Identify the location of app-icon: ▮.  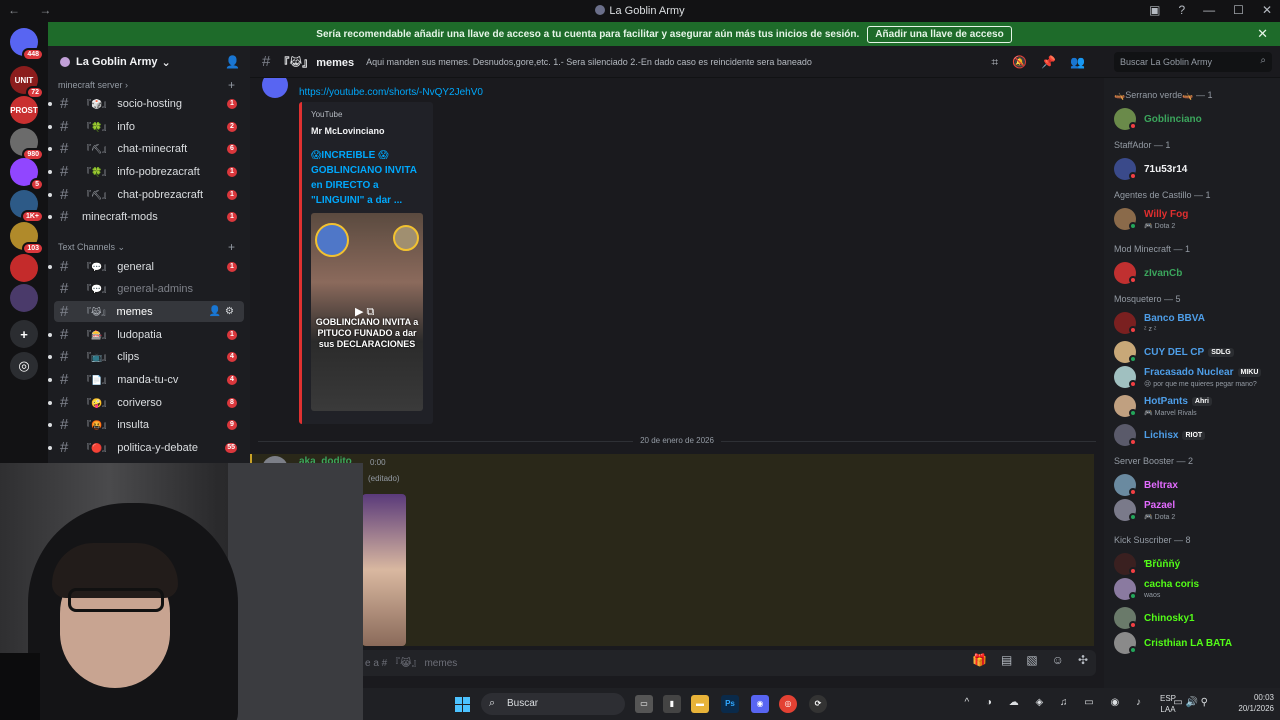
(672, 704).